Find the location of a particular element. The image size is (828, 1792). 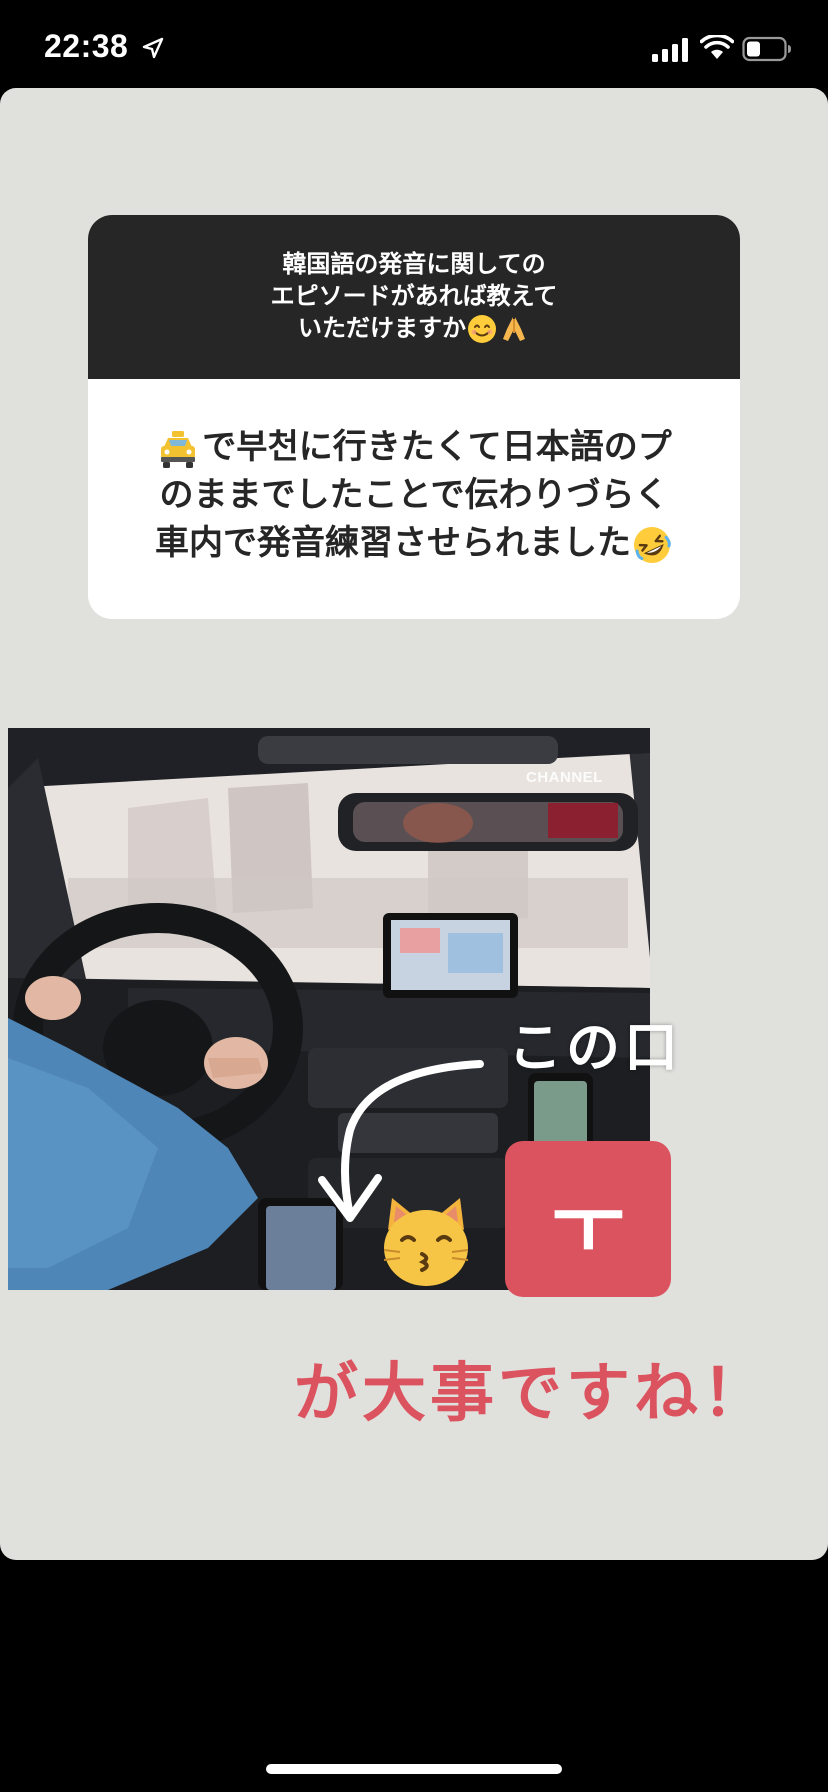

taxi-emoji is located at coordinates (178, 449).